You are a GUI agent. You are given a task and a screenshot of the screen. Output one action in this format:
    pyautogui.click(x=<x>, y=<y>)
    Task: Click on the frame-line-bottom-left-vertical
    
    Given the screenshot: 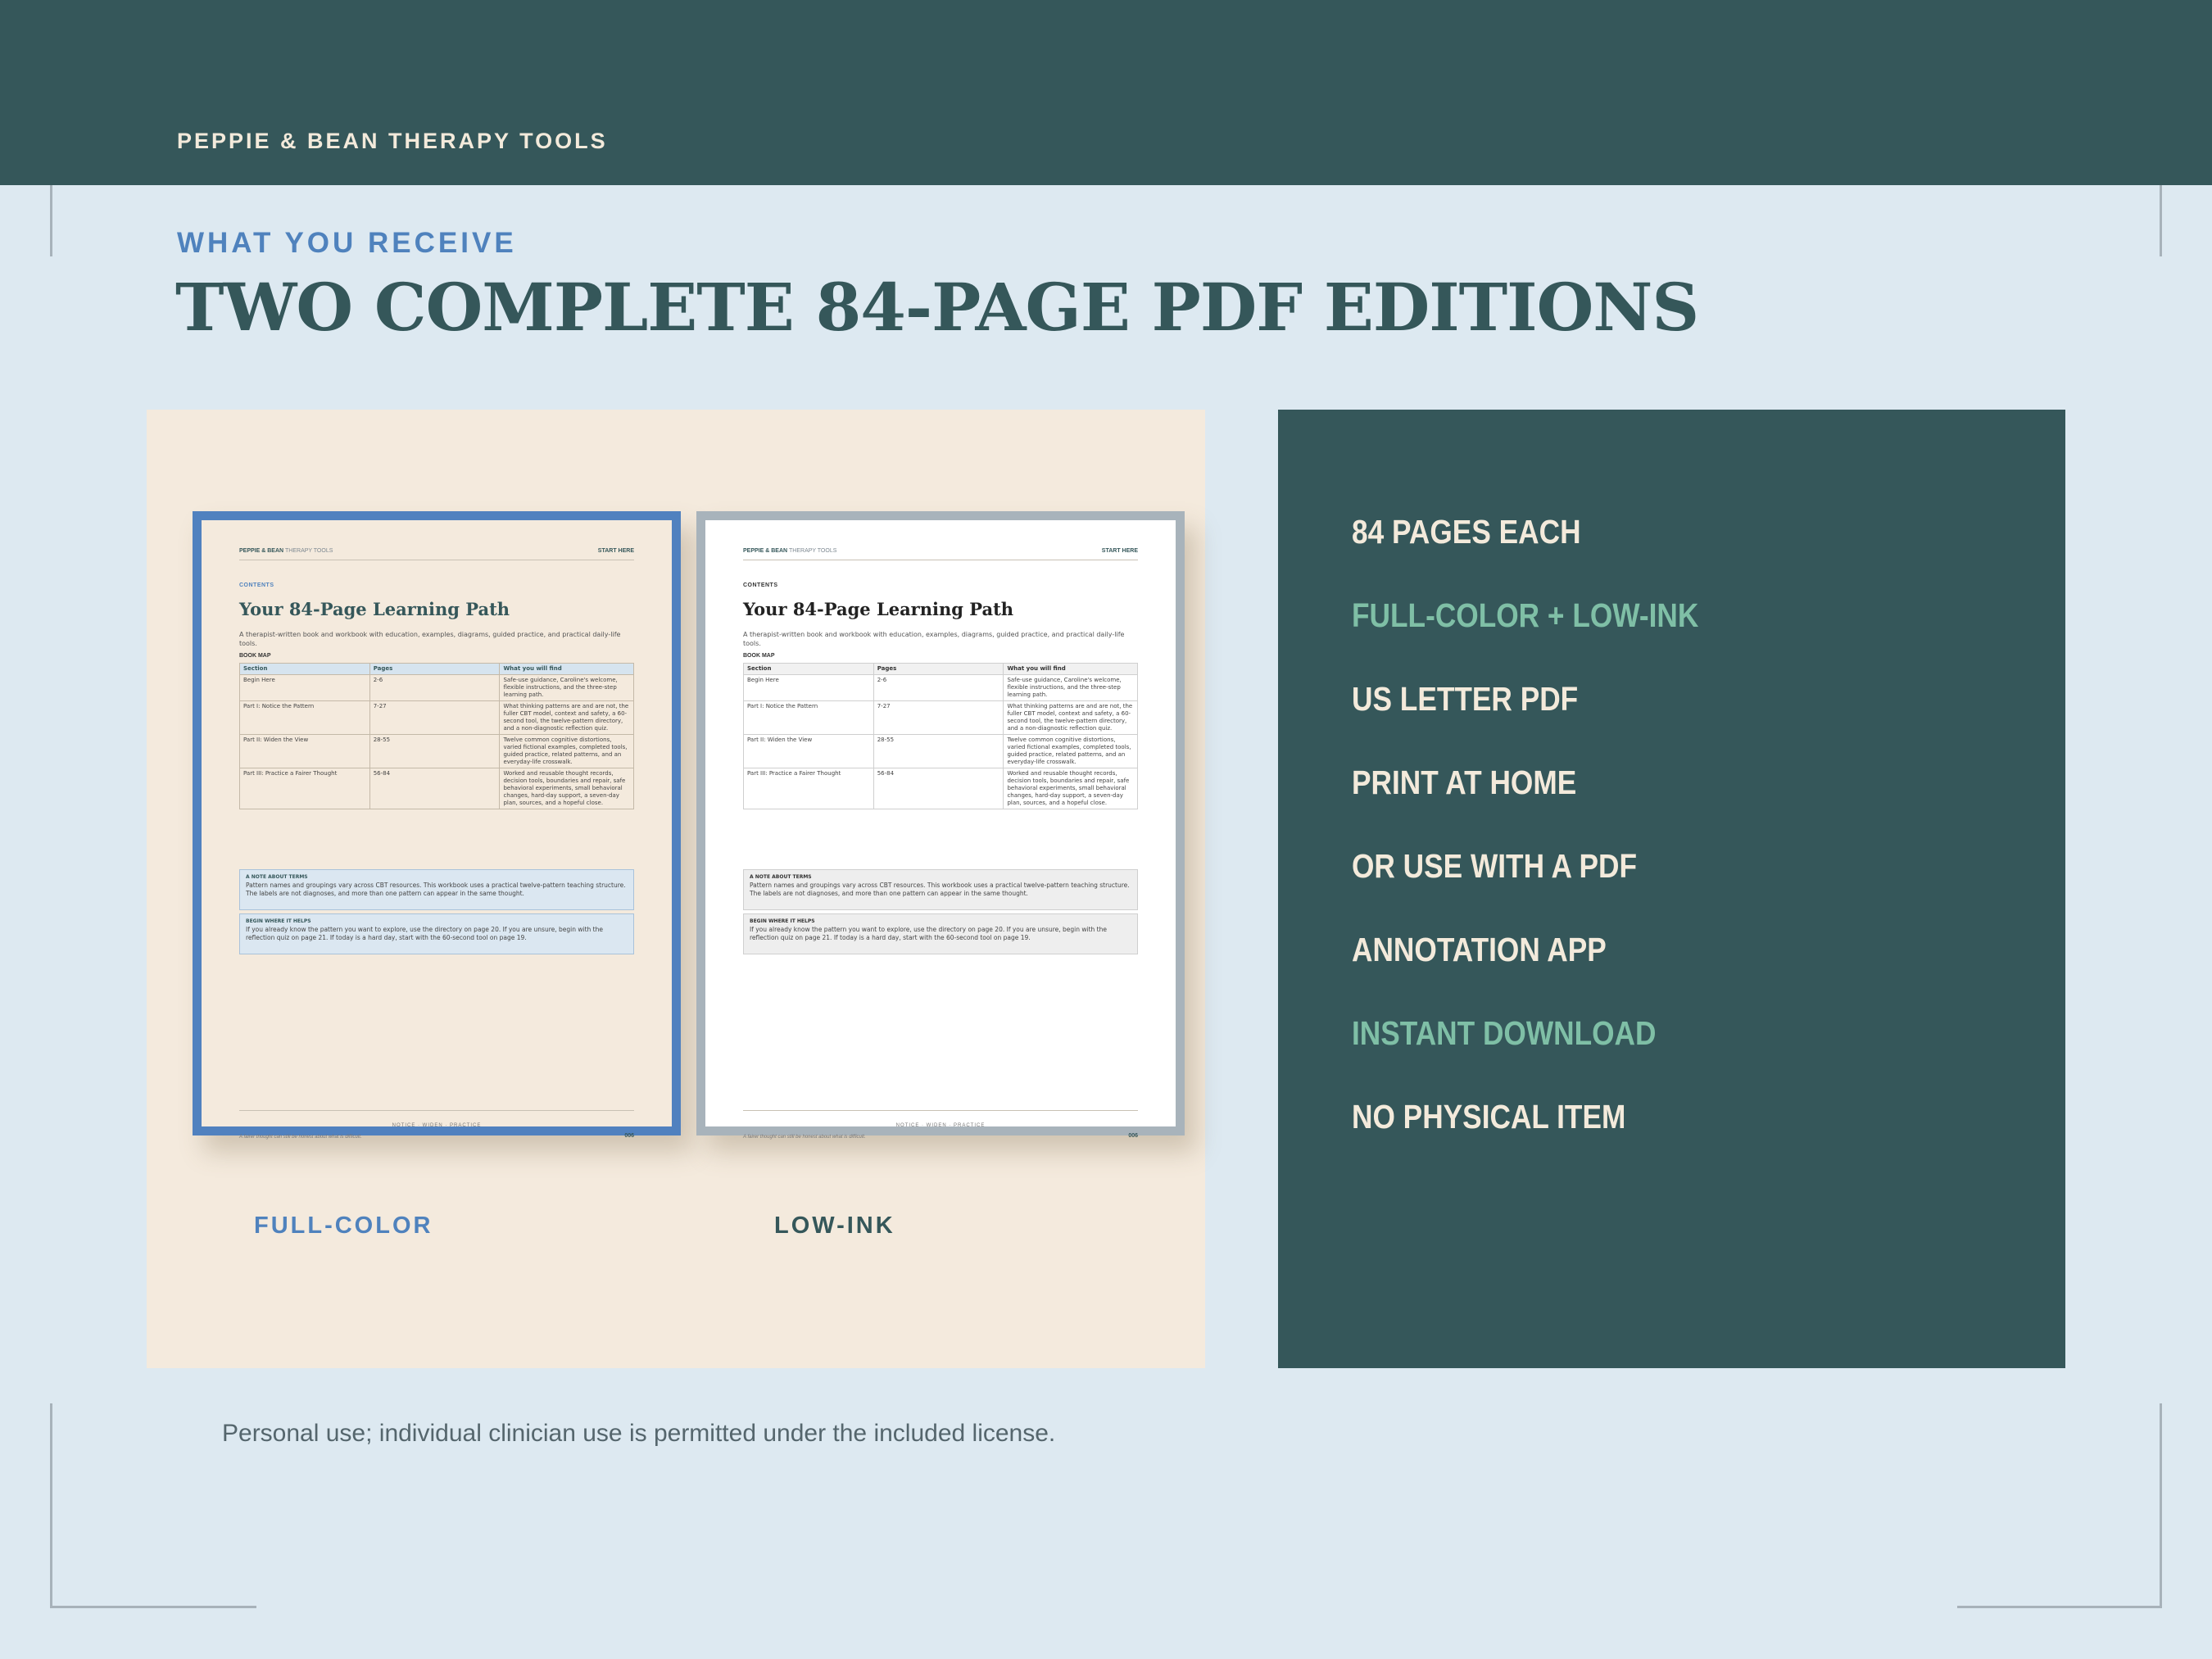 What is the action you would take?
    pyautogui.click(x=51, y=1505)
    